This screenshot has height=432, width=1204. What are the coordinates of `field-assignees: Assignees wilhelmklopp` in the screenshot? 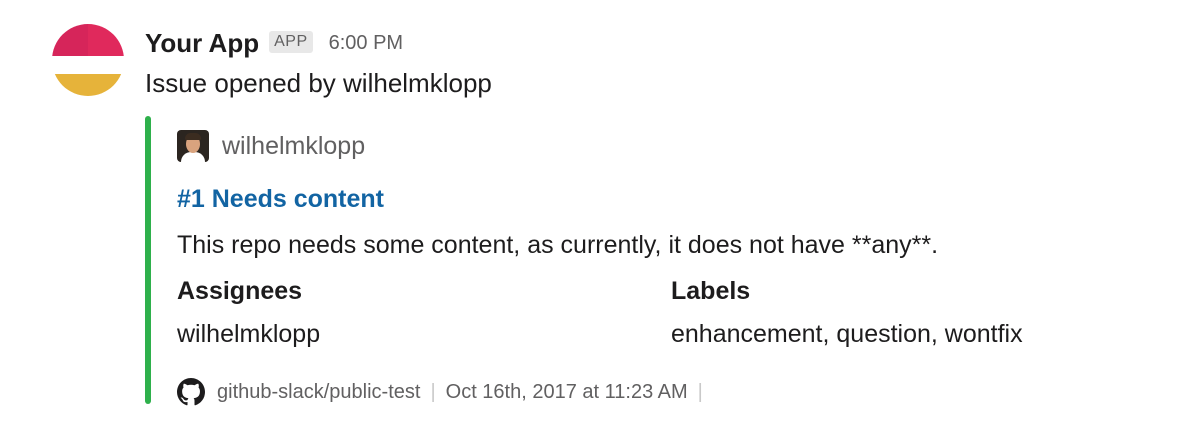 It's located at (424, 313).